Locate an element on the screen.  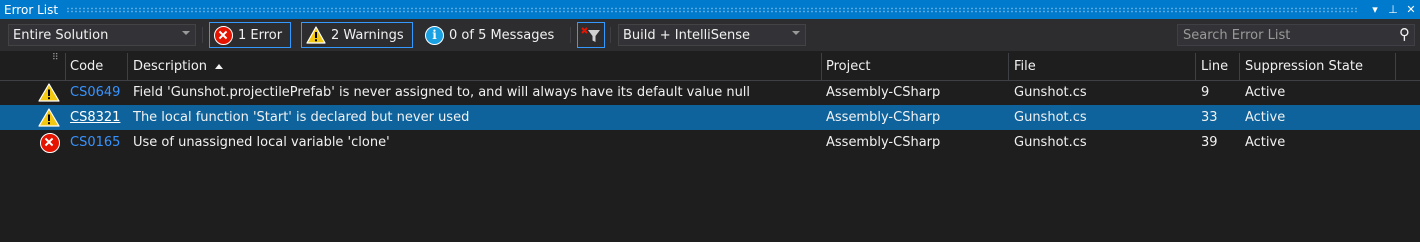
title-bar: Error List ▾ ⊥ ✕ is located at coordinates (710, 9).